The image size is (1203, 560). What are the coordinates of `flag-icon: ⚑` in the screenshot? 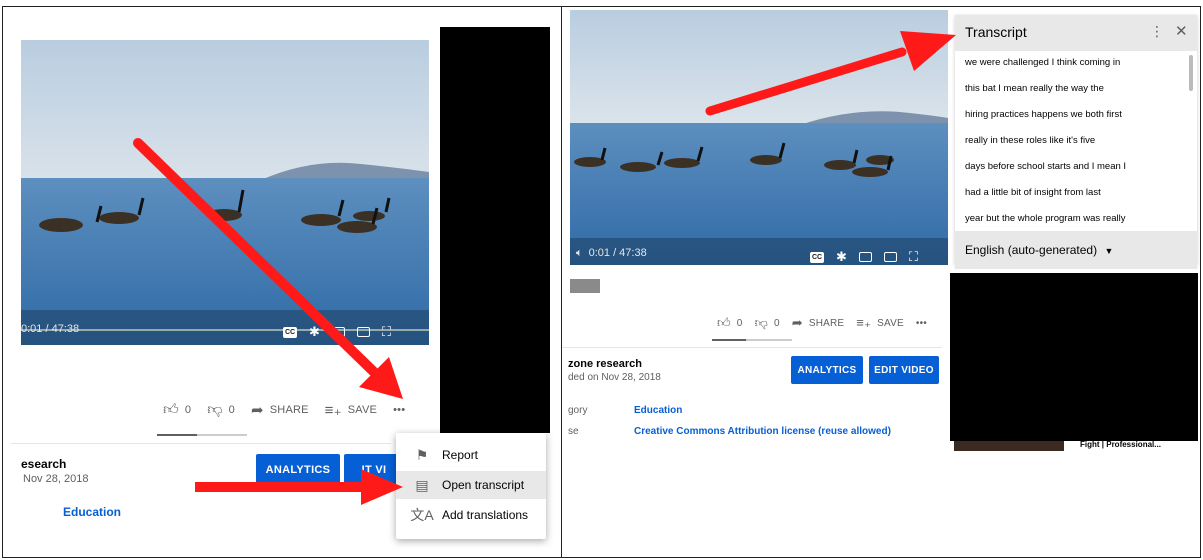 It's located at (422, 454).